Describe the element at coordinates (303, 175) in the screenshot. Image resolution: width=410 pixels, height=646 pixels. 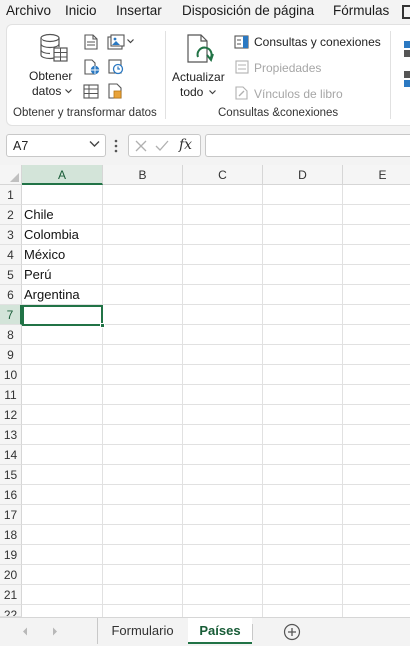
I see `column-header-d: D` at that location.